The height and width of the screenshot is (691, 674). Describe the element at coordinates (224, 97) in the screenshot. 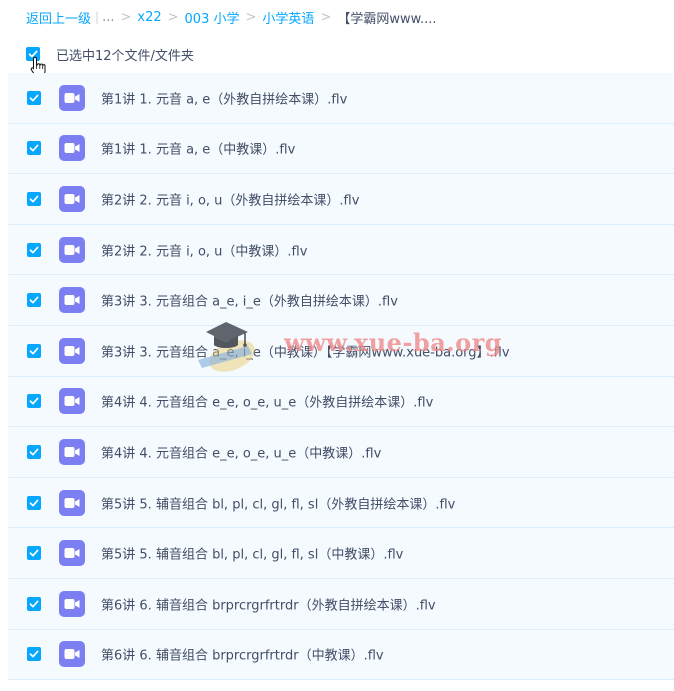

I see `file-name: 第1讲 1. 元音 a, e（外教自拼绘本课）.flv` at that location.